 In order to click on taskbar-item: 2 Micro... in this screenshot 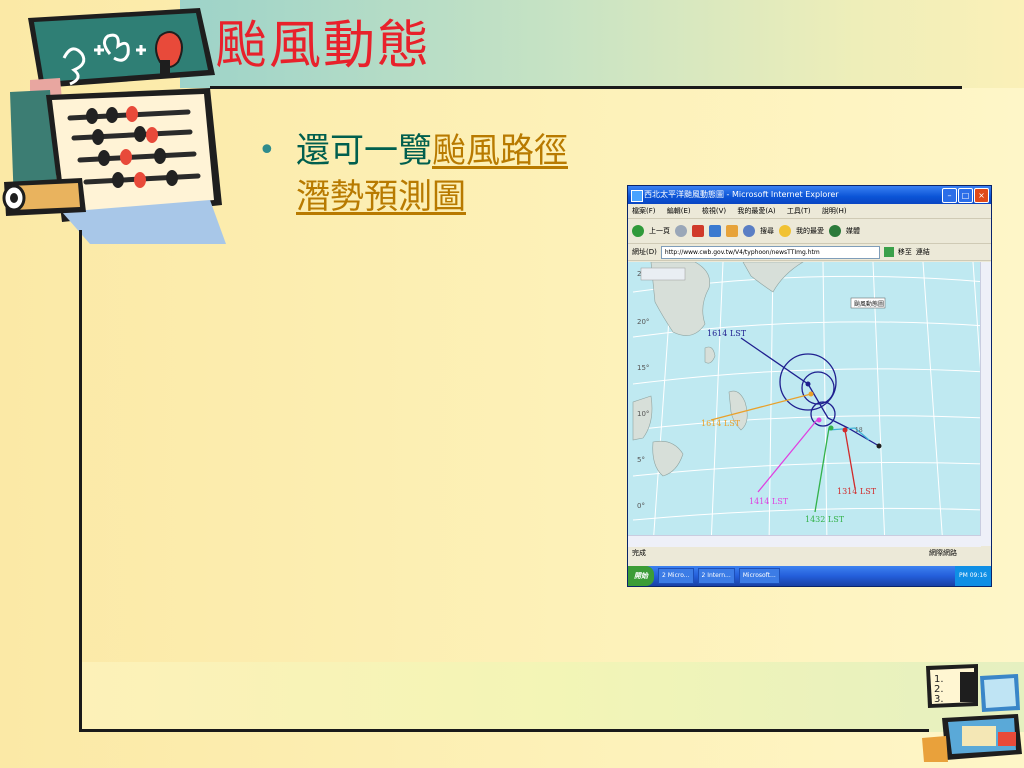, I will do `click(676, 576)`.